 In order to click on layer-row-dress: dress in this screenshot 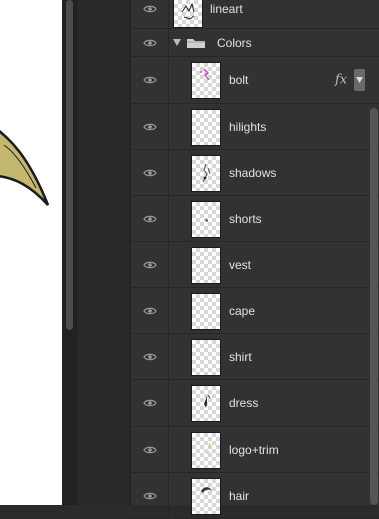, I will do `click(255, 403)`.